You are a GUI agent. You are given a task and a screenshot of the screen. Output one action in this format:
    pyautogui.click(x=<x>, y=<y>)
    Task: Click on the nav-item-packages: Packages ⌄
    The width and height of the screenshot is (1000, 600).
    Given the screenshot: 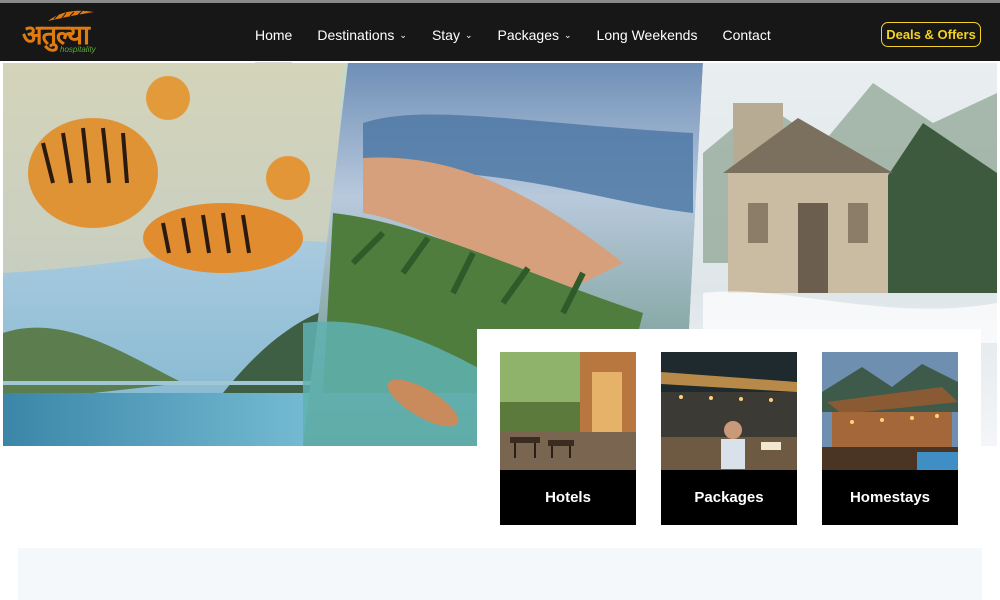 What is the action you would take?
    pyautogui.click(x=535, y=35)
    